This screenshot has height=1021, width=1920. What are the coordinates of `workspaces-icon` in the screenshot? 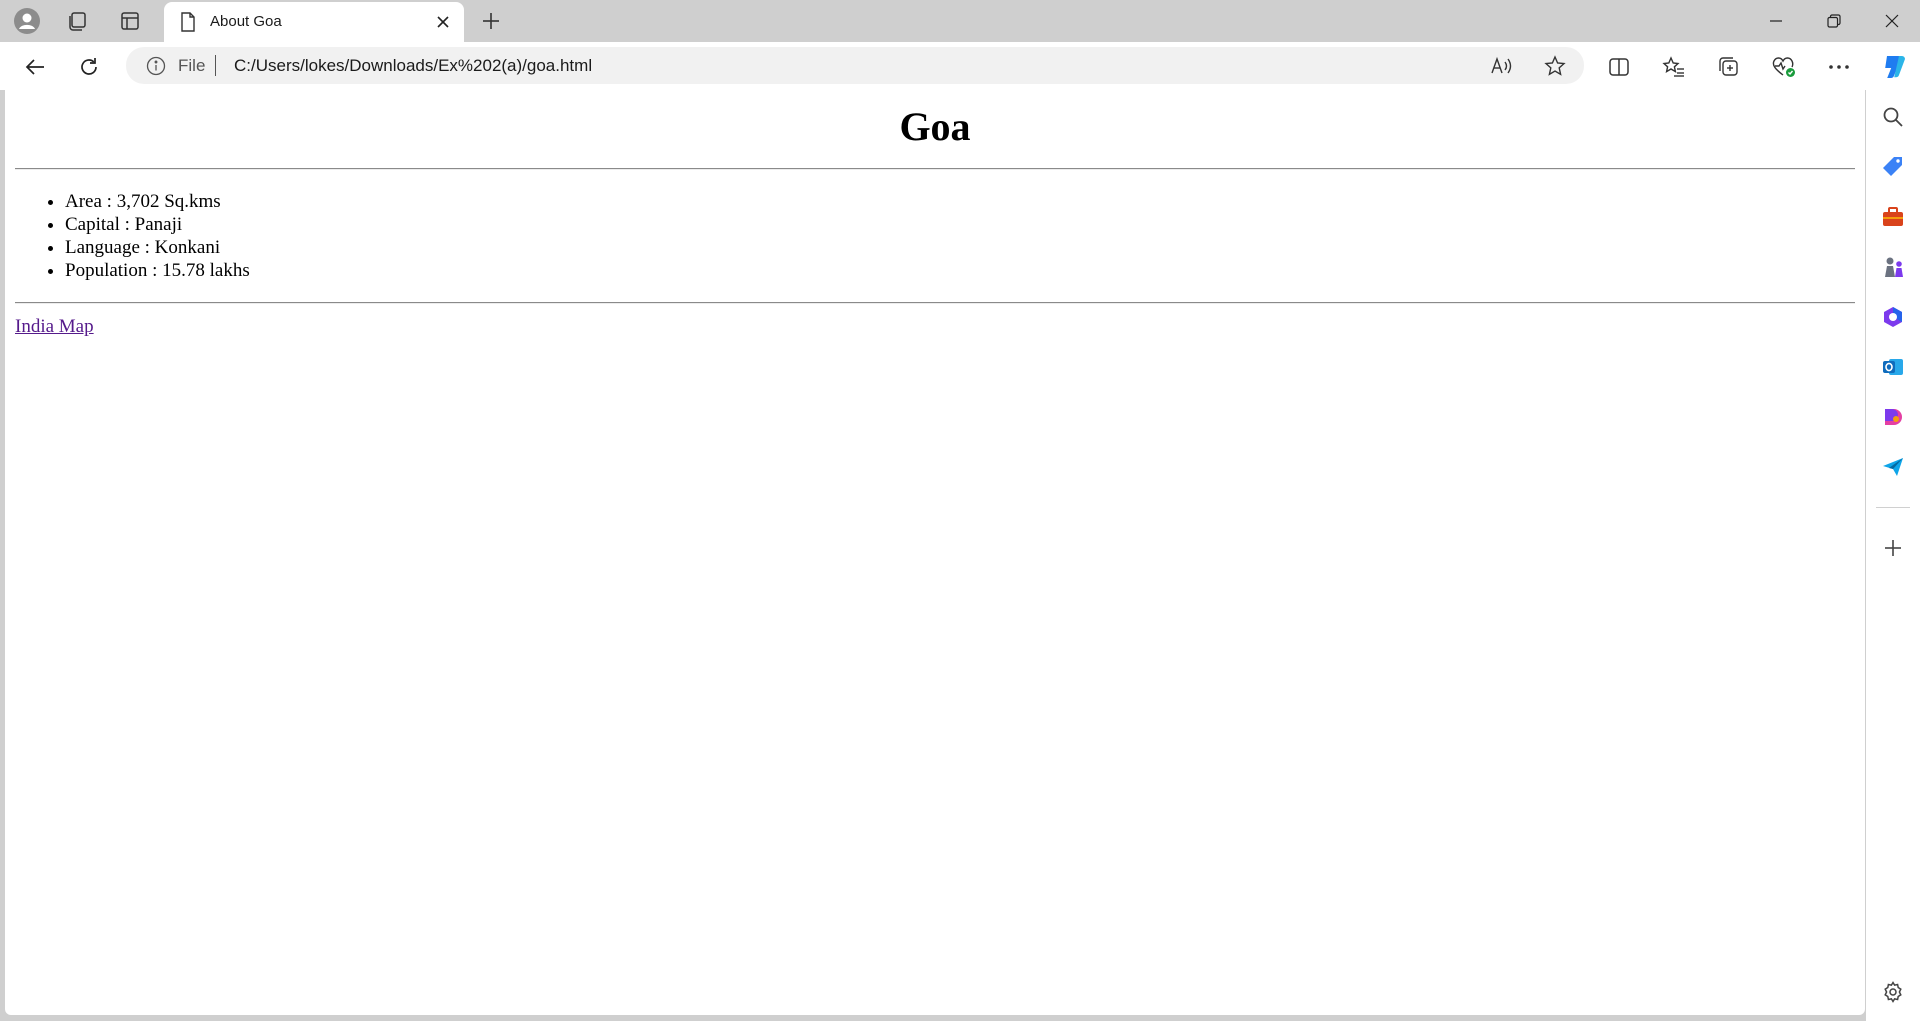 It's located at (77, 21).